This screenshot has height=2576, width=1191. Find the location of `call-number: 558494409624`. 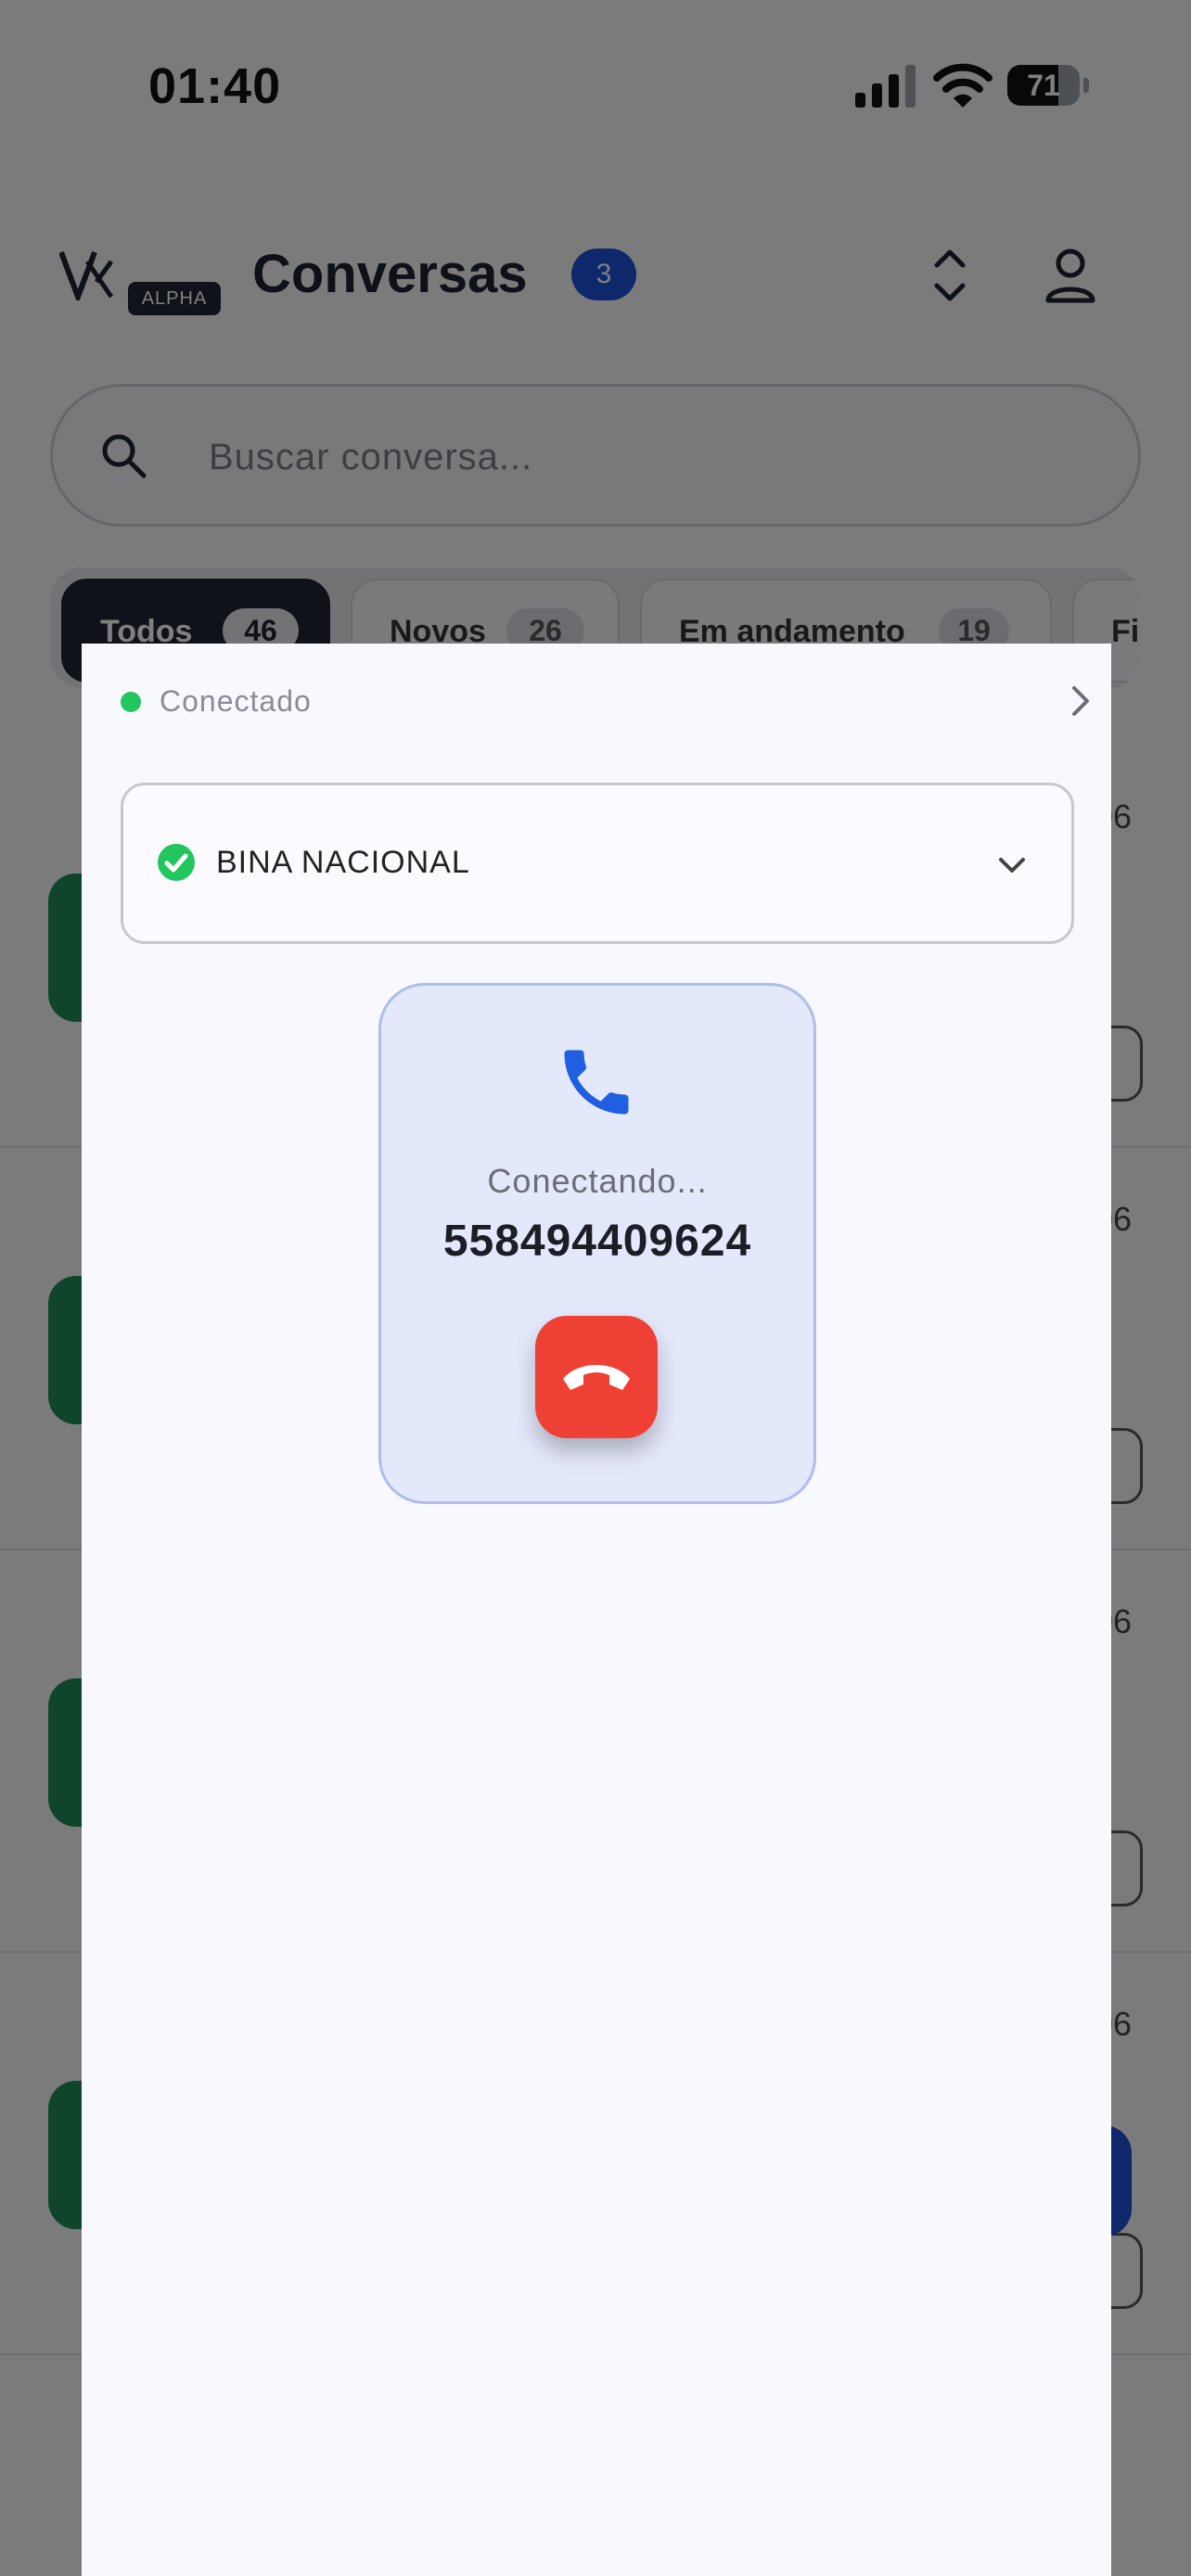

call-number: 558494409624 is located at coordinates (597, 1241).